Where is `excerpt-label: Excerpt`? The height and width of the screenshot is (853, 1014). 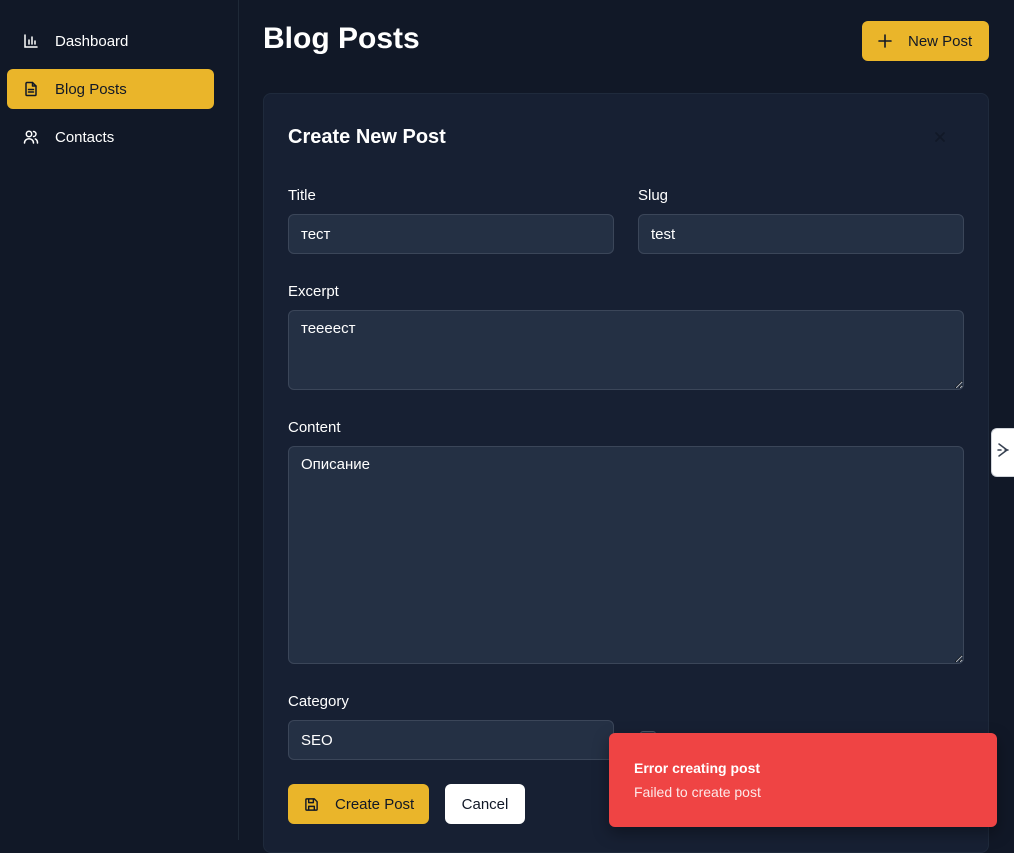 excerpt-label: Excerpt is located at coordinates (313, 291).